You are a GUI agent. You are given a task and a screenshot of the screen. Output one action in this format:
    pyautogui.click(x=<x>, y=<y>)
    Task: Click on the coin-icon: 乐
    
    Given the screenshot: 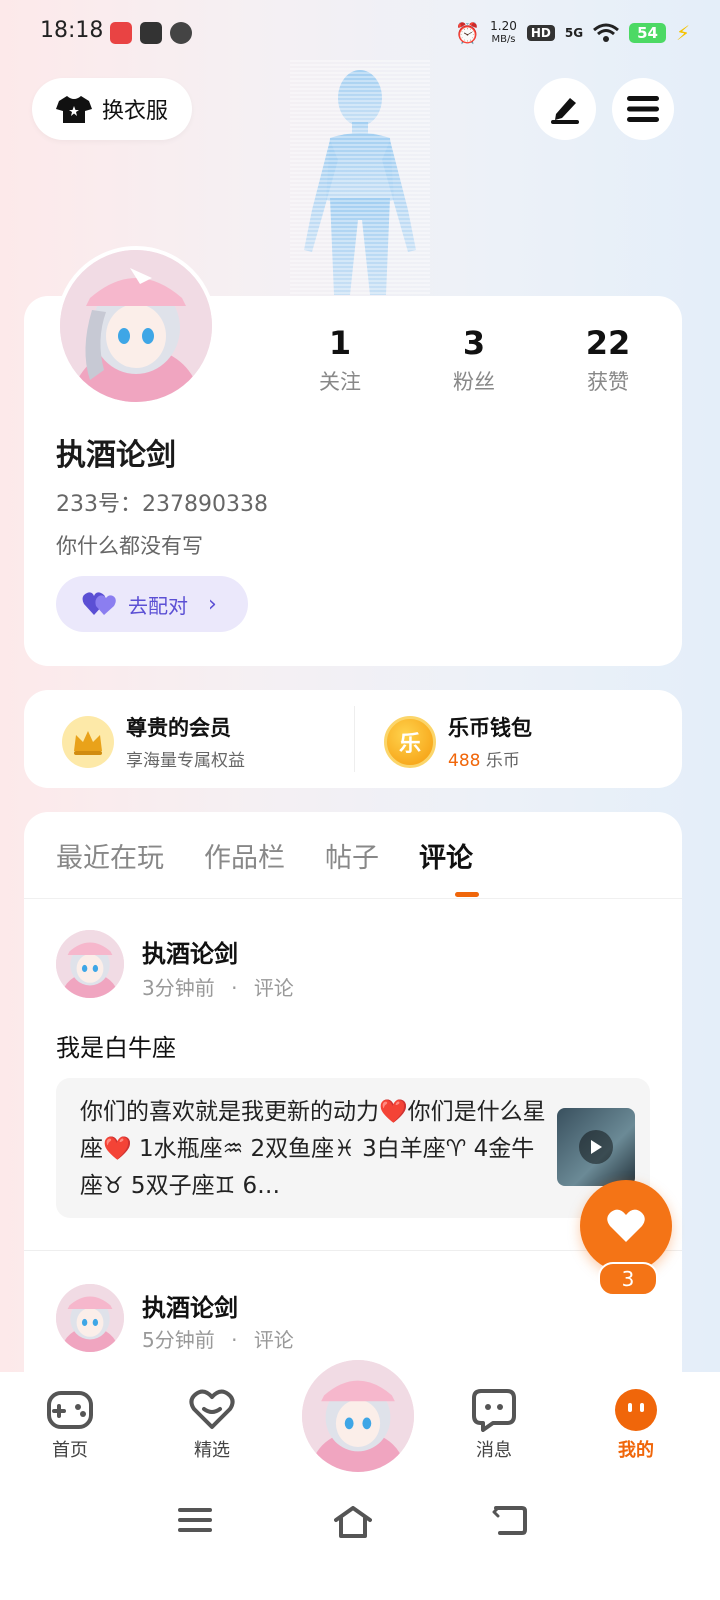 What is the action you would take?
    pyautogui.click(x=410, y=741)
    